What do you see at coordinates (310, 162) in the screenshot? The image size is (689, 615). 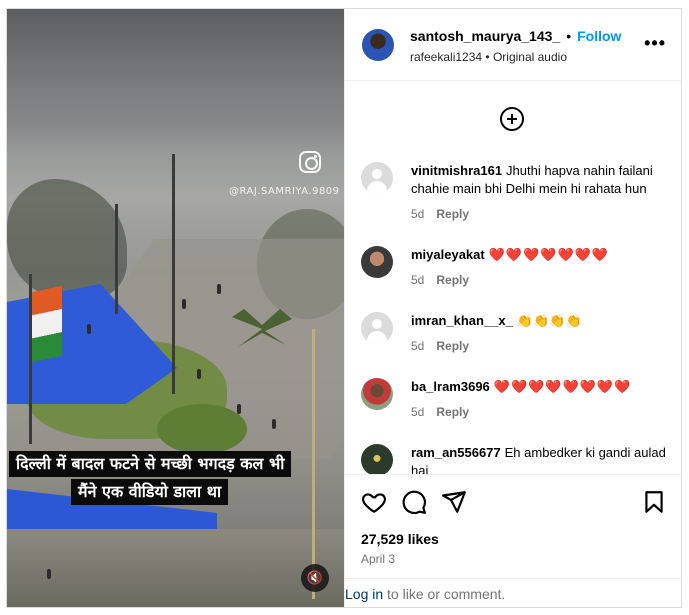 I see `instagram-icon` at bounding box center [310, 162].